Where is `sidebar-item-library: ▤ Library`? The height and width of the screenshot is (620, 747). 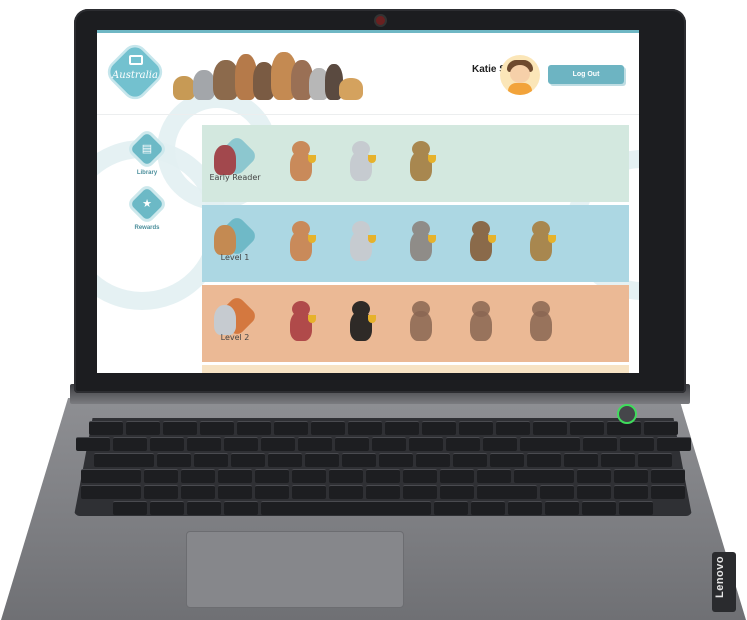 sidebar-item-library: ▤ Library is located at coordinates (147, 154).